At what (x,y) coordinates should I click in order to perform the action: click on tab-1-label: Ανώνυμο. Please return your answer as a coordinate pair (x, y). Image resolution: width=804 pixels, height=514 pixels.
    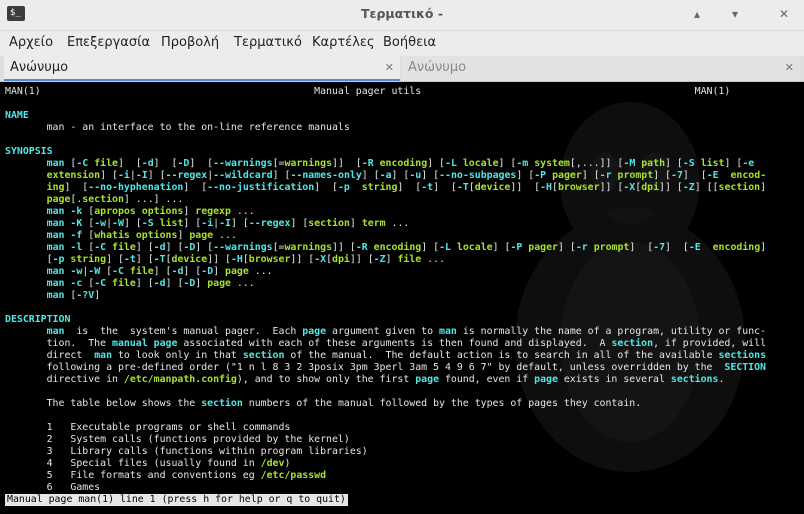
    Looking at the image, I should click on (39, 67).